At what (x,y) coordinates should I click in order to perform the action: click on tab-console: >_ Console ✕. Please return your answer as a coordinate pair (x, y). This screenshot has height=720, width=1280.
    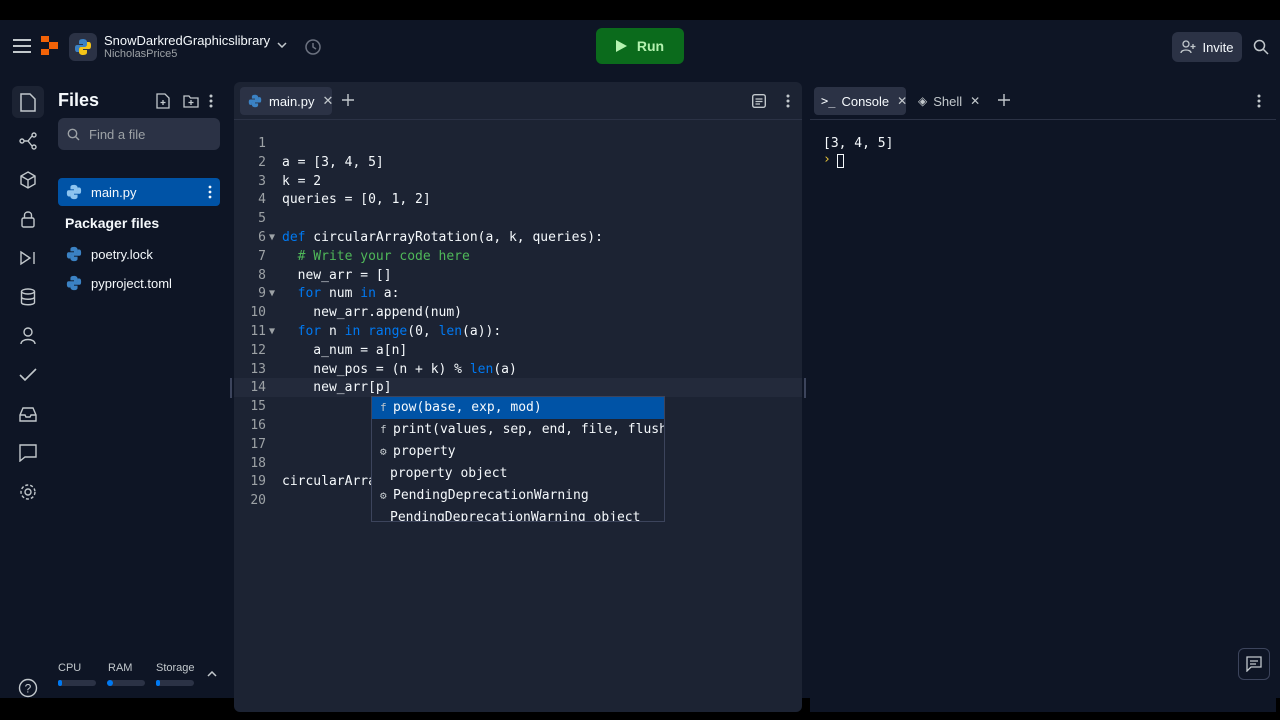
    Looking at the image, I should click on (860, 101).